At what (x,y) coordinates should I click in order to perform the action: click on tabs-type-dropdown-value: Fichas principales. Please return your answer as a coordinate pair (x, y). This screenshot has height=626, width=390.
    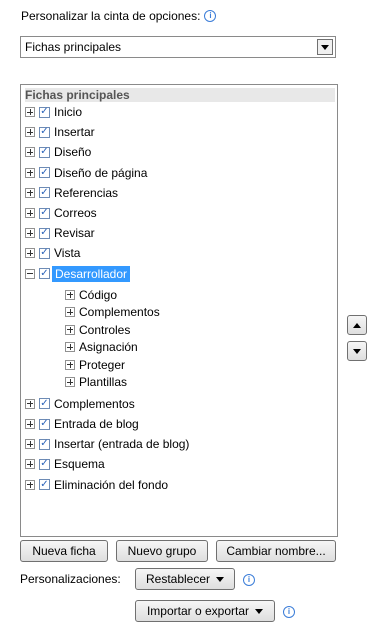
    Looking at the image, I should click on (73, 47).